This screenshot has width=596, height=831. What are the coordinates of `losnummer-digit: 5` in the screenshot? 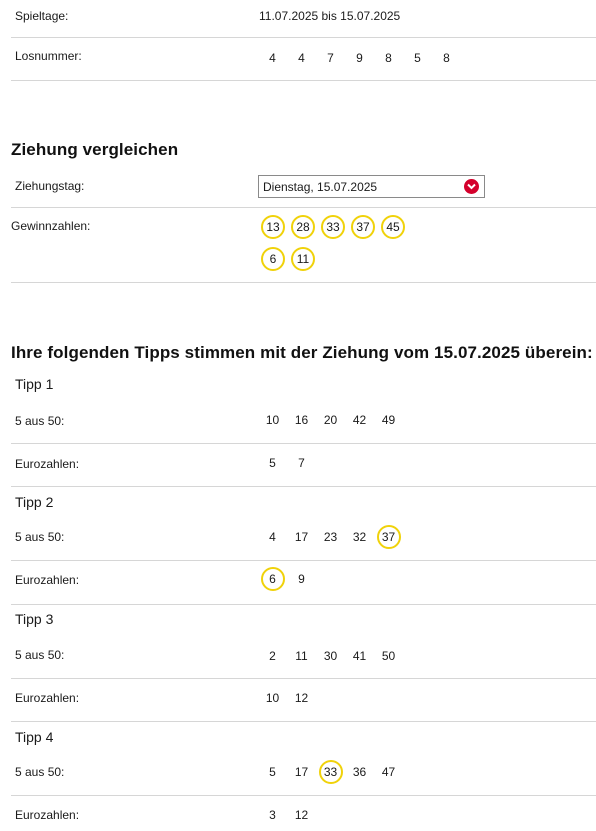 It's located at (417, 58).